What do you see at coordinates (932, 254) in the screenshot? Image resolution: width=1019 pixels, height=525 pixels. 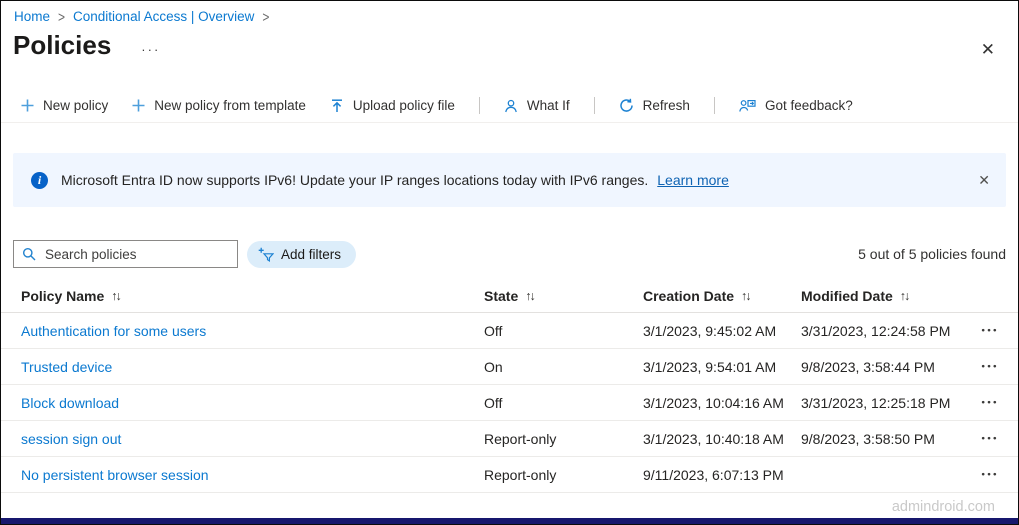 I see `result-count: 5 out of 5 policies found` at bounding box center [932, 254].